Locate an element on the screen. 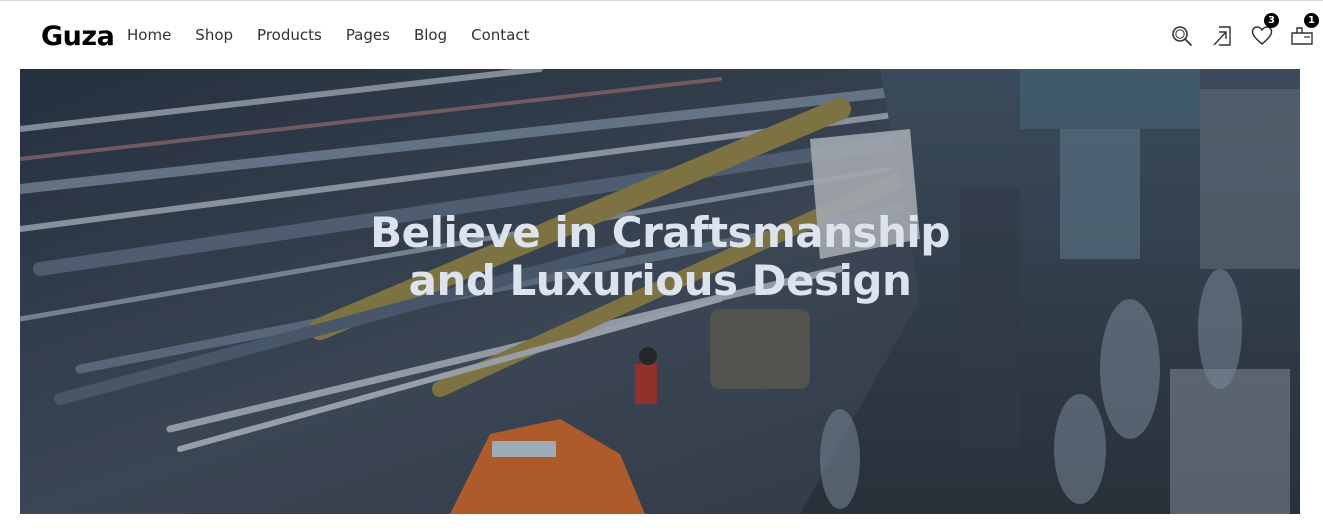  nav-item-products: Products is located at coordinates (289, 35).